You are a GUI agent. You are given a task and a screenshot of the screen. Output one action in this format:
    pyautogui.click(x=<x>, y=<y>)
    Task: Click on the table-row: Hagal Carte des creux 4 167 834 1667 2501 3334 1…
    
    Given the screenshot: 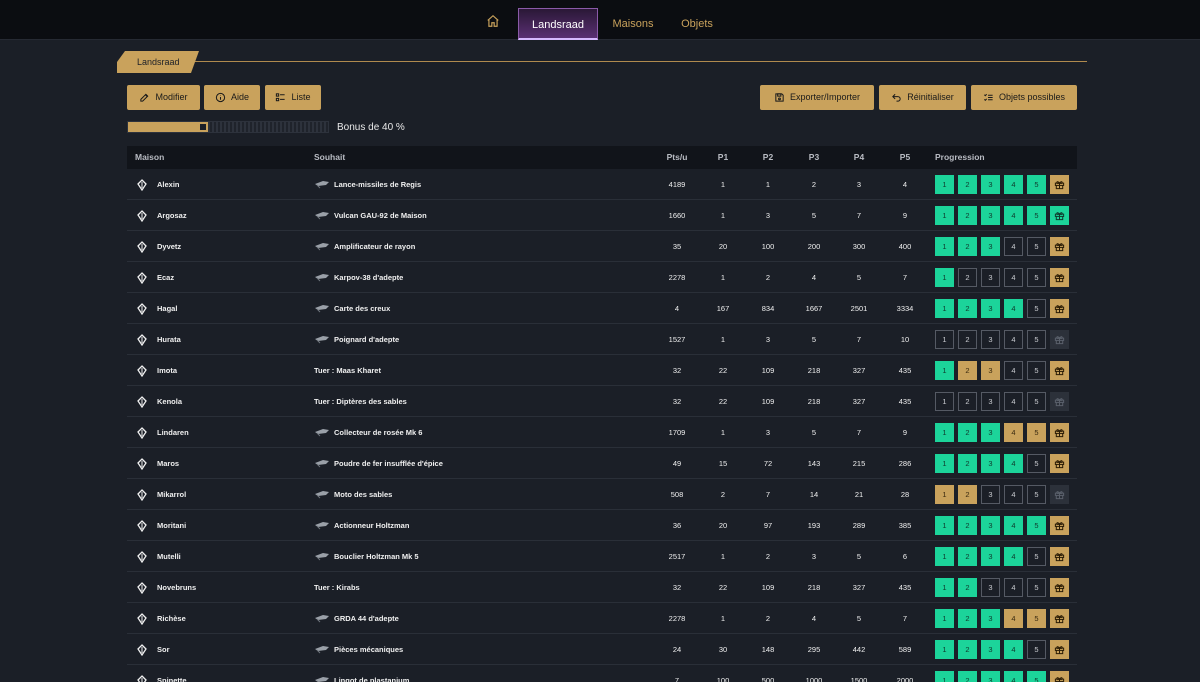 What is the action you would take?
    pyautogui.click(x=602, y=308)
    